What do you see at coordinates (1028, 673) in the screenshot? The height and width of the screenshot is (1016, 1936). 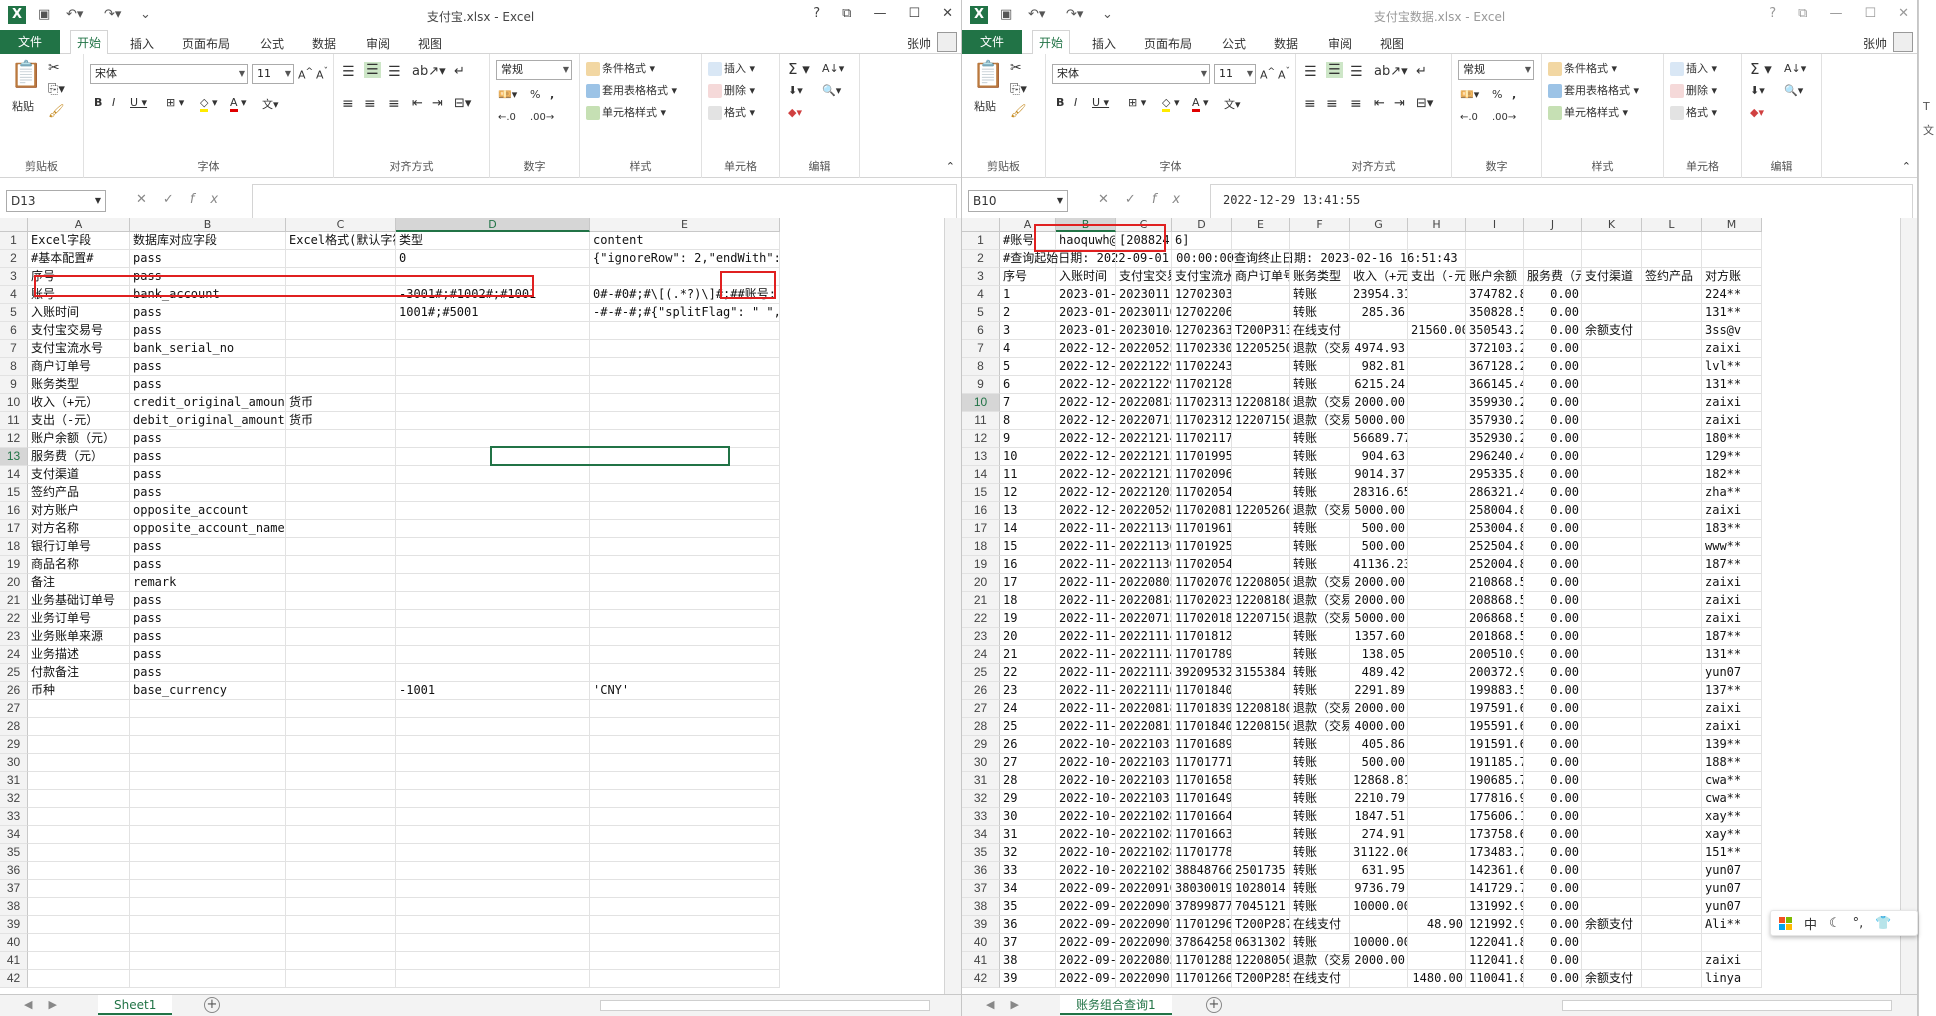 I see `cell: 22` at bounding box center [1028, 673].